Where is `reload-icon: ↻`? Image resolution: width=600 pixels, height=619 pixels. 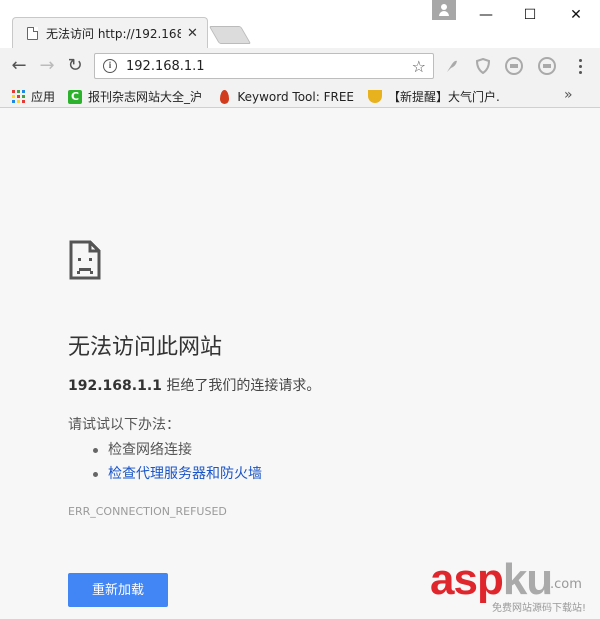 reload-icon: ↻ is located at coordinates (75, 66).